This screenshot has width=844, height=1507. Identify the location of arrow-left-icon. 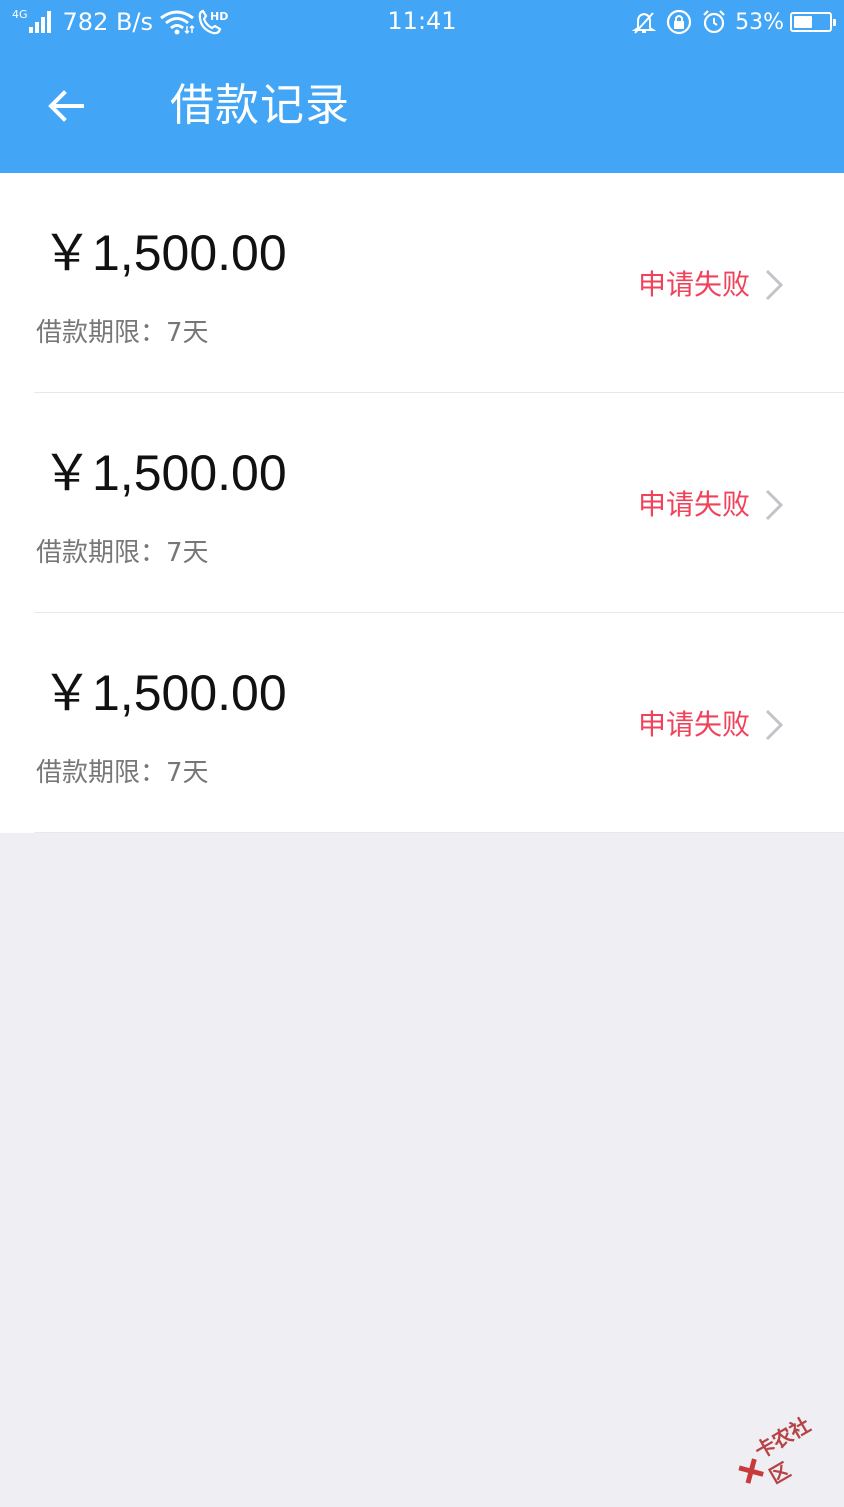
(66, 106).